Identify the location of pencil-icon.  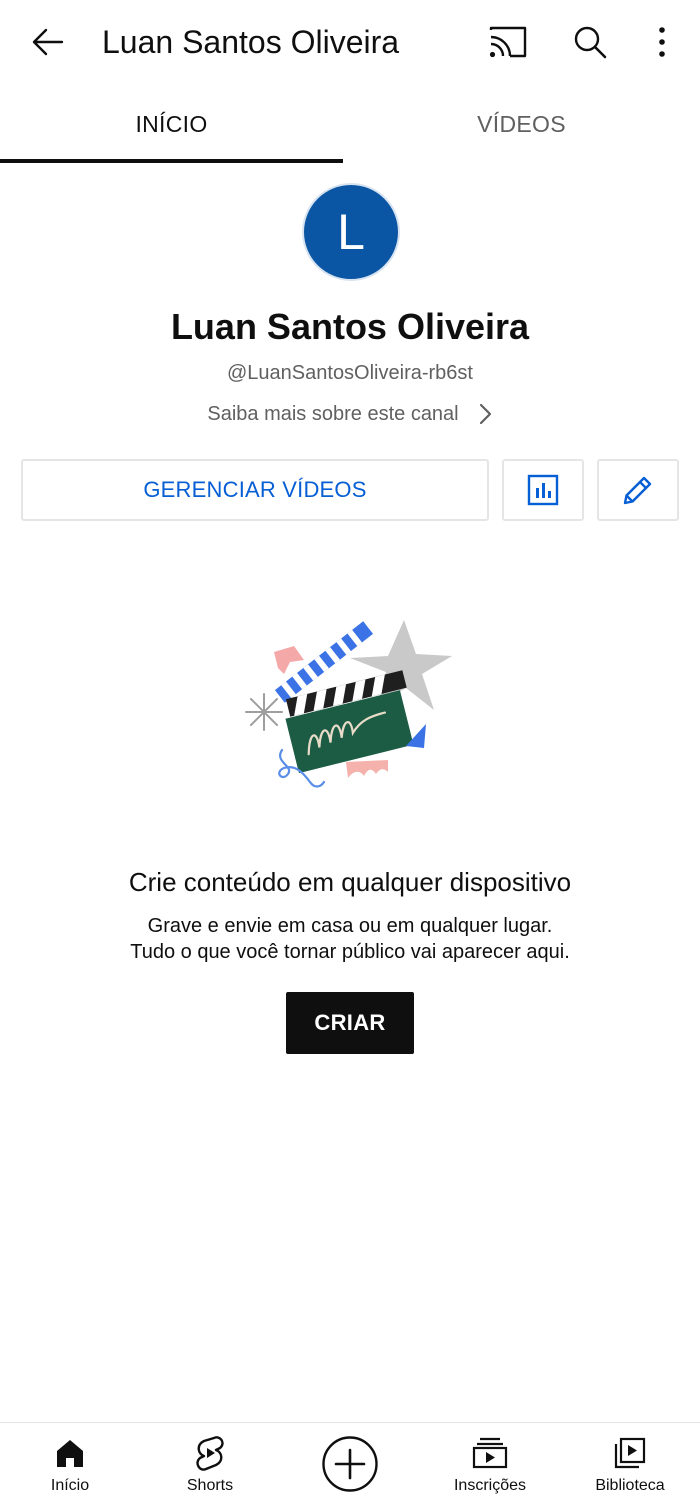
(637, 490).